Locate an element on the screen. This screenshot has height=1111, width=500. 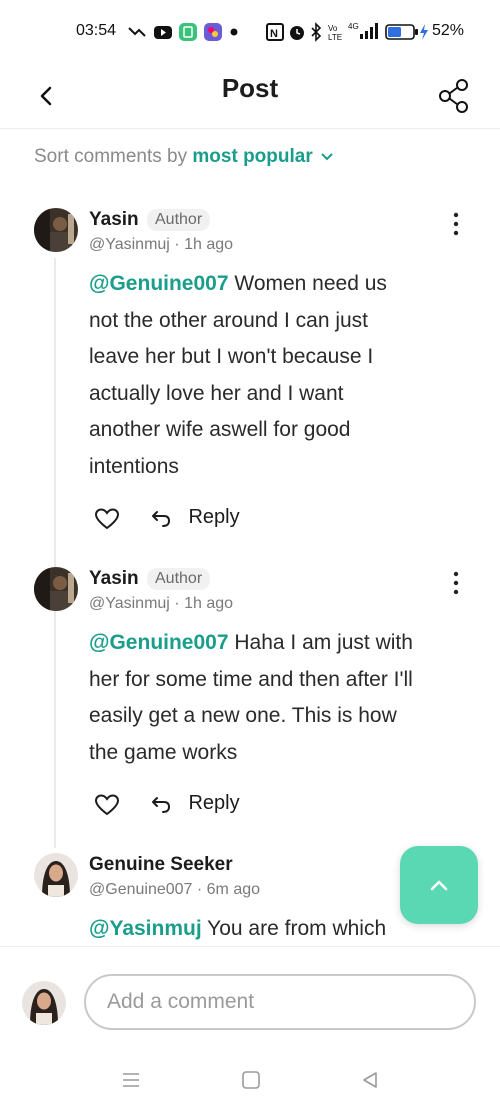
comment-line: not the other around I can just is located at coordinates (229, 320).